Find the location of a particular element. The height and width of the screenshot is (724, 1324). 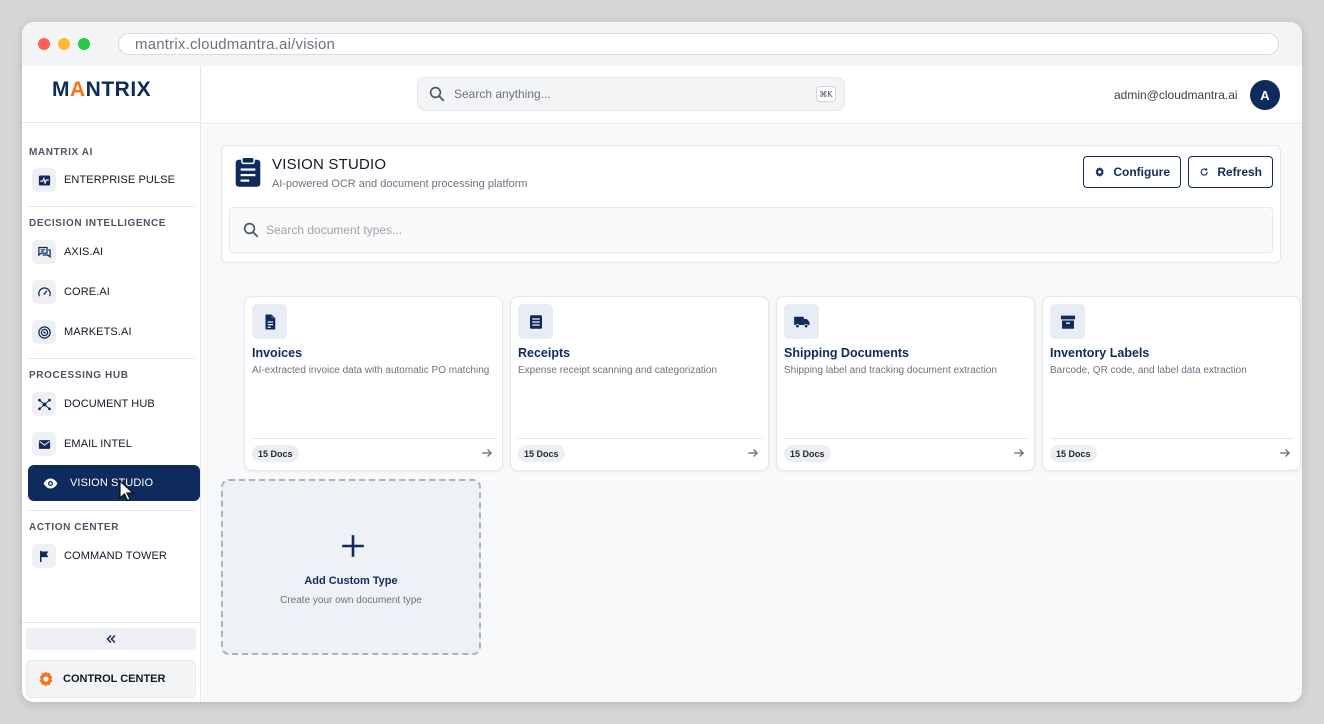

section-label-decision-intelligence: DECISION INTELLIGENCE is located at coordinates (98, 223).